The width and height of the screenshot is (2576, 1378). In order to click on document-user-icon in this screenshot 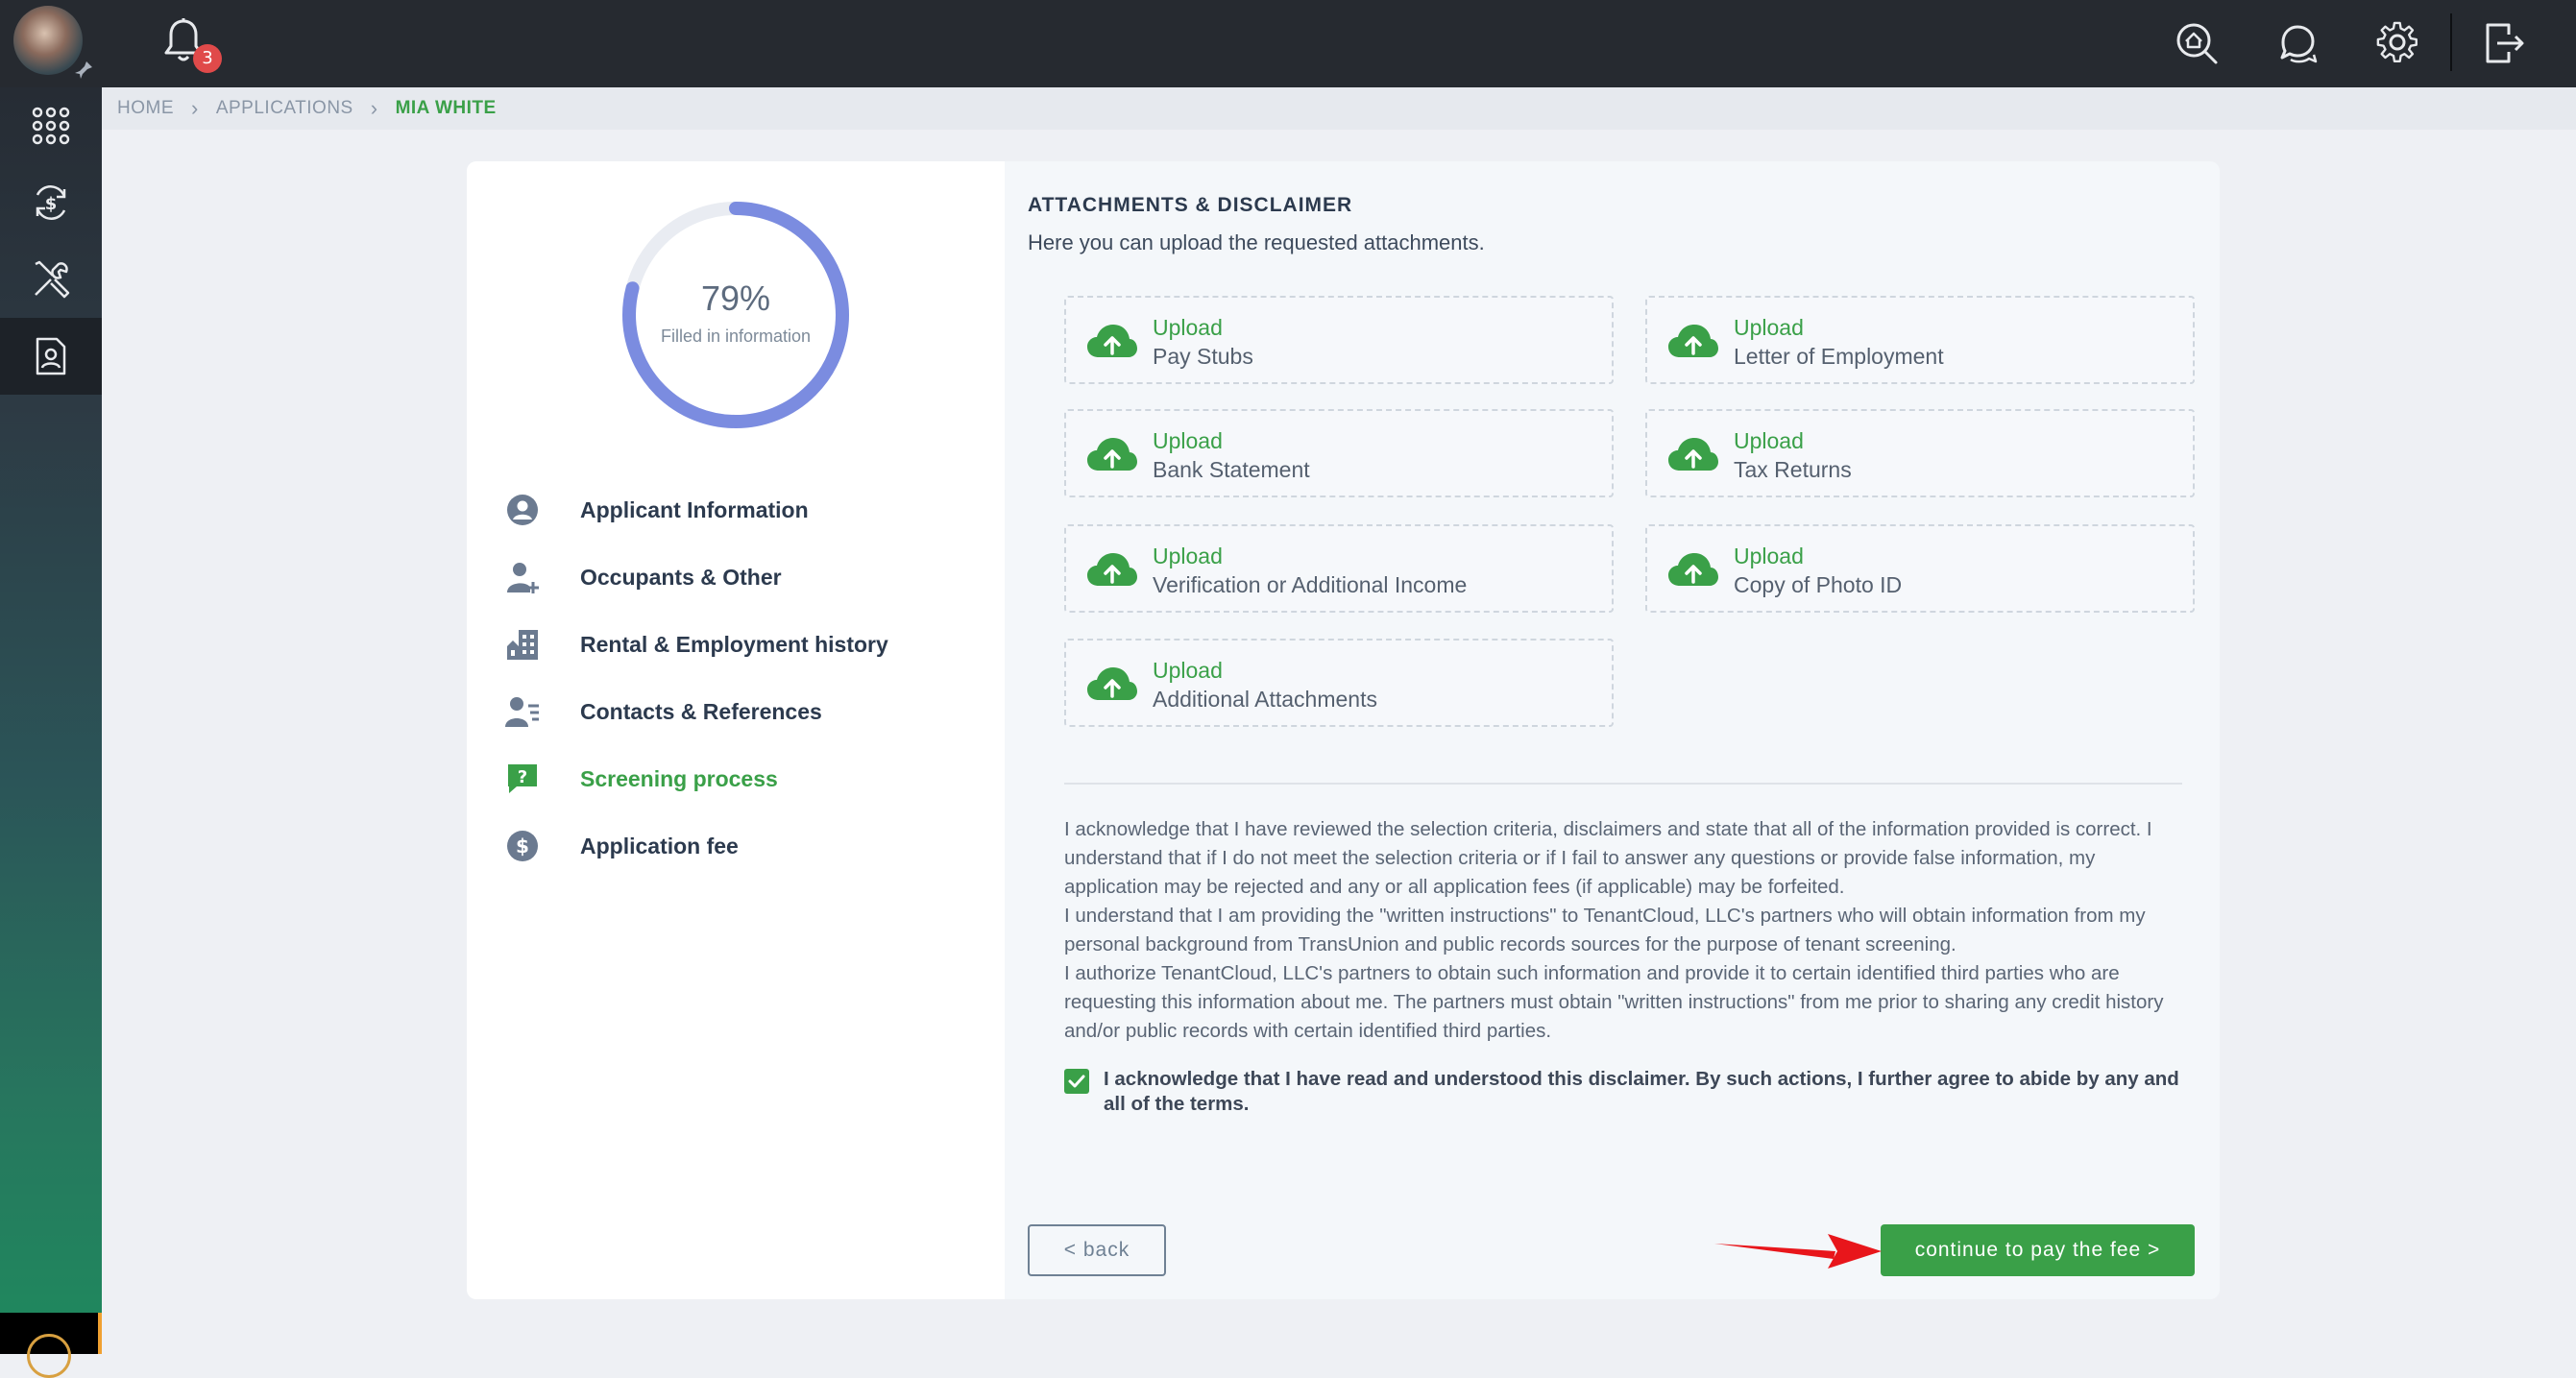, I will do `click(51, 356)`.